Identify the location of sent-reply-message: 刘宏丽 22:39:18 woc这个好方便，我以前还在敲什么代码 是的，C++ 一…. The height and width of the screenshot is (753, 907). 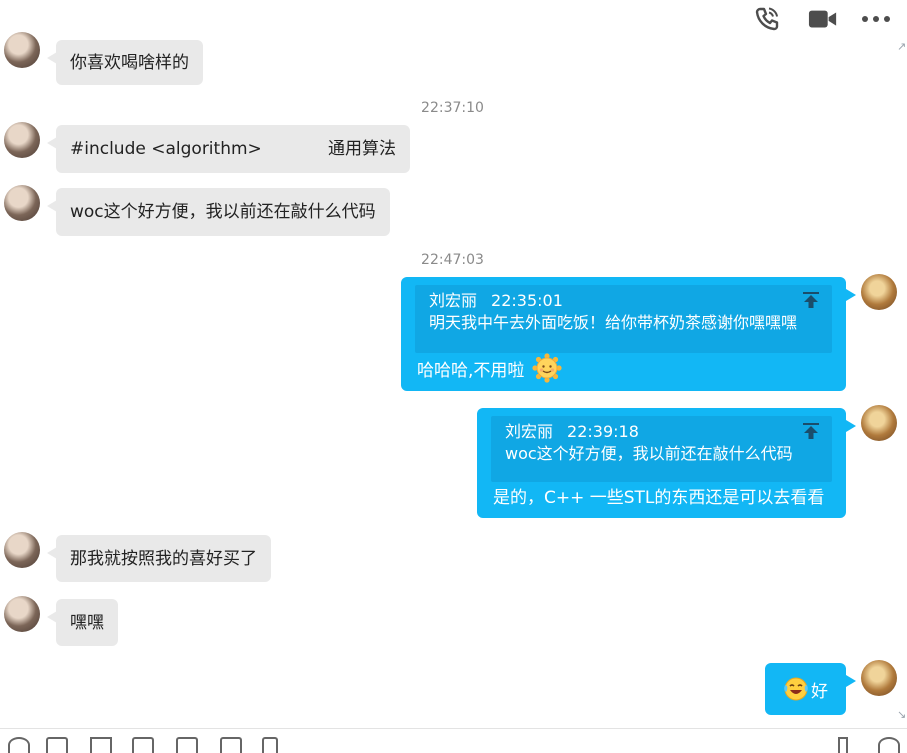
(666, 463).